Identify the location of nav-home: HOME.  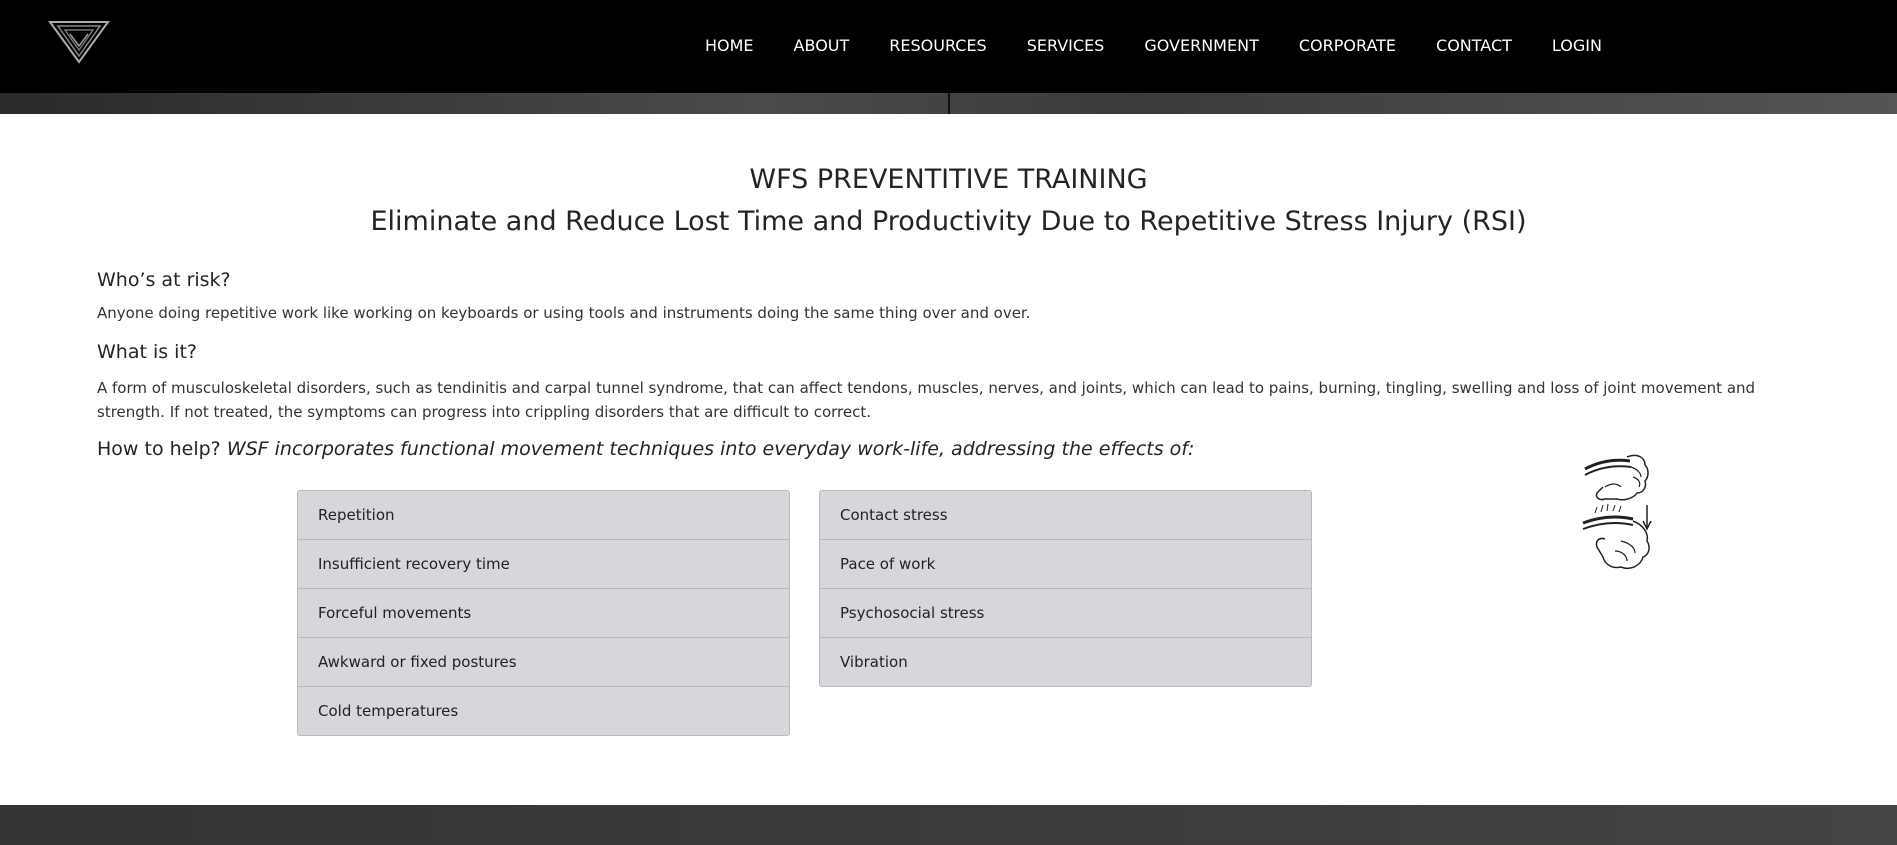
(729, 45).